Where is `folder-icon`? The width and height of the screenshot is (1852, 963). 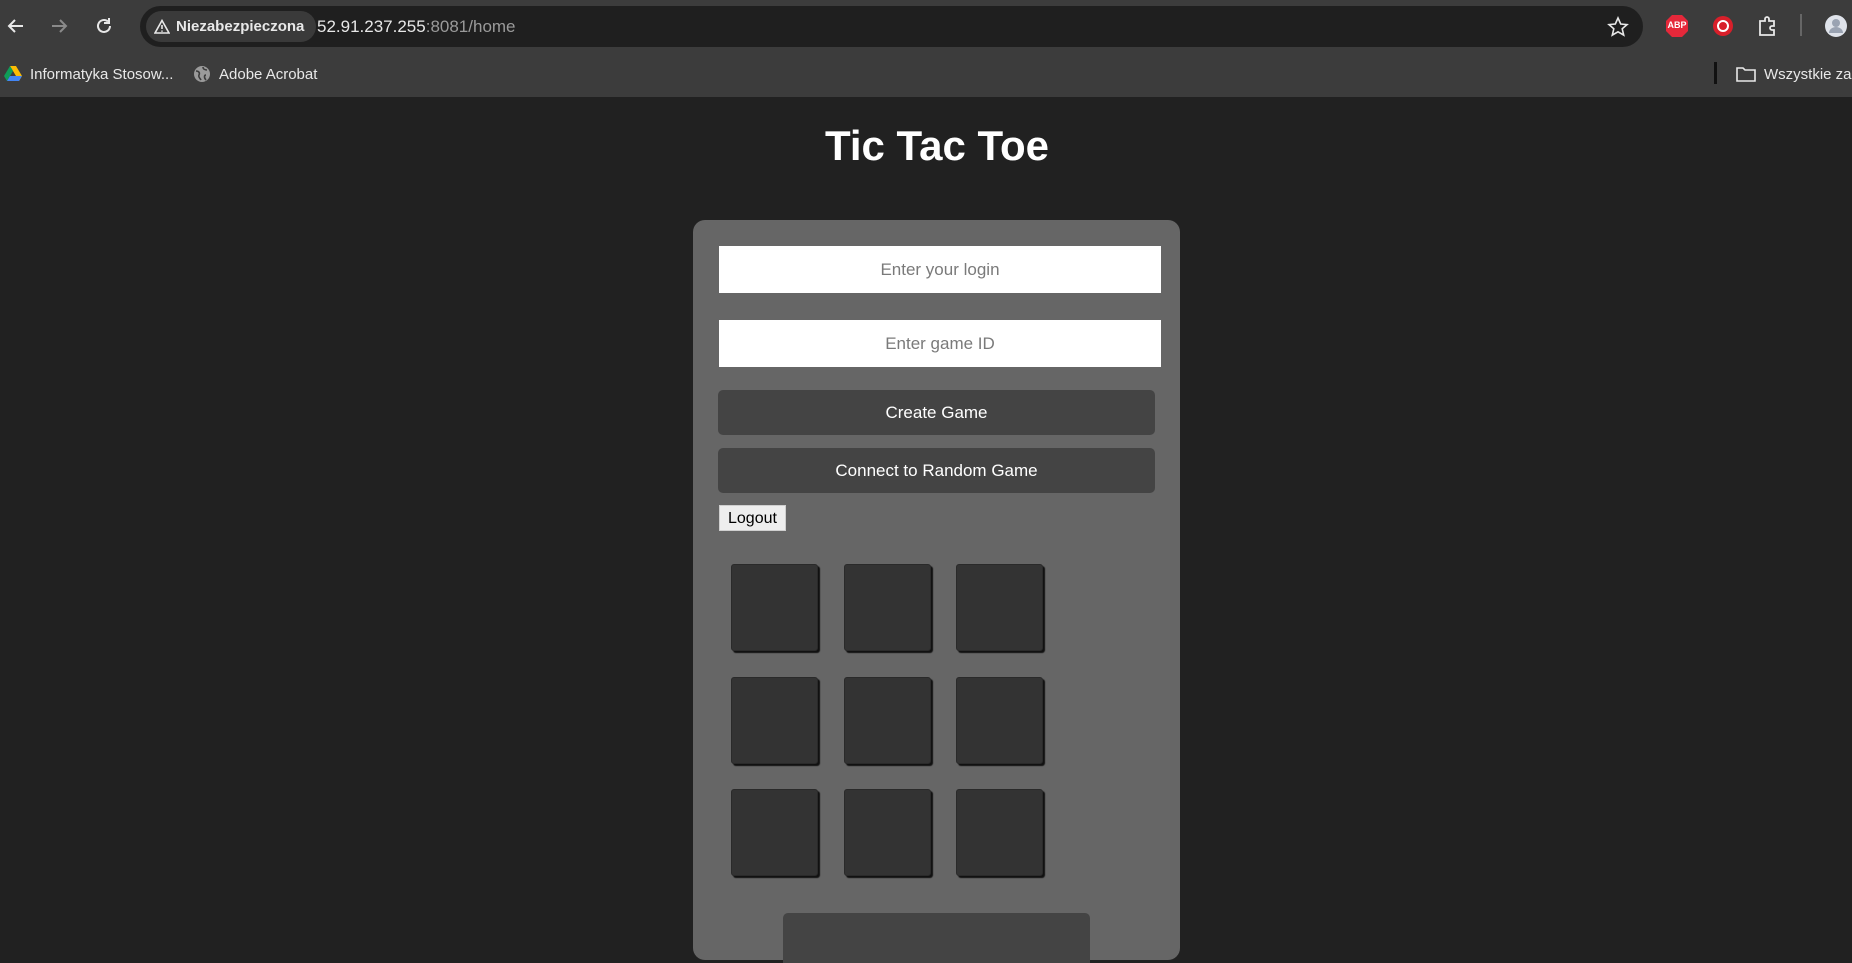 folder-icon is located at coordinates (1746, 74).